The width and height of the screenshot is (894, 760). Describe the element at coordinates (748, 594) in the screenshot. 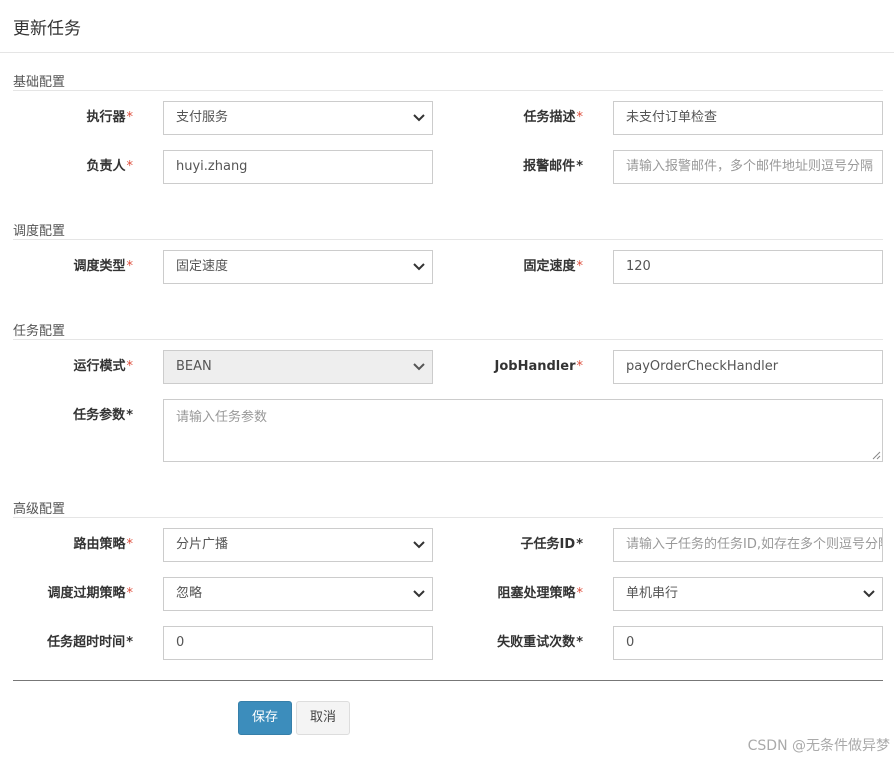

I see `block-strategy-select: 单机串行` at that location.